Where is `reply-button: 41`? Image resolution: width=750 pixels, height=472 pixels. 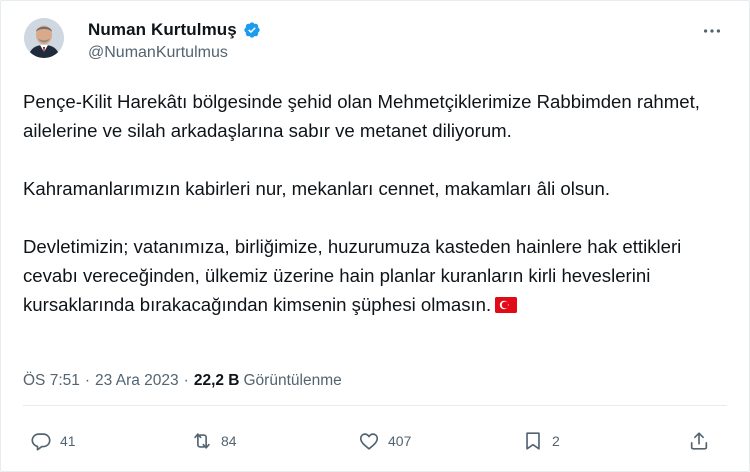 reply-button: 41 is located at coordinates (53, 441).